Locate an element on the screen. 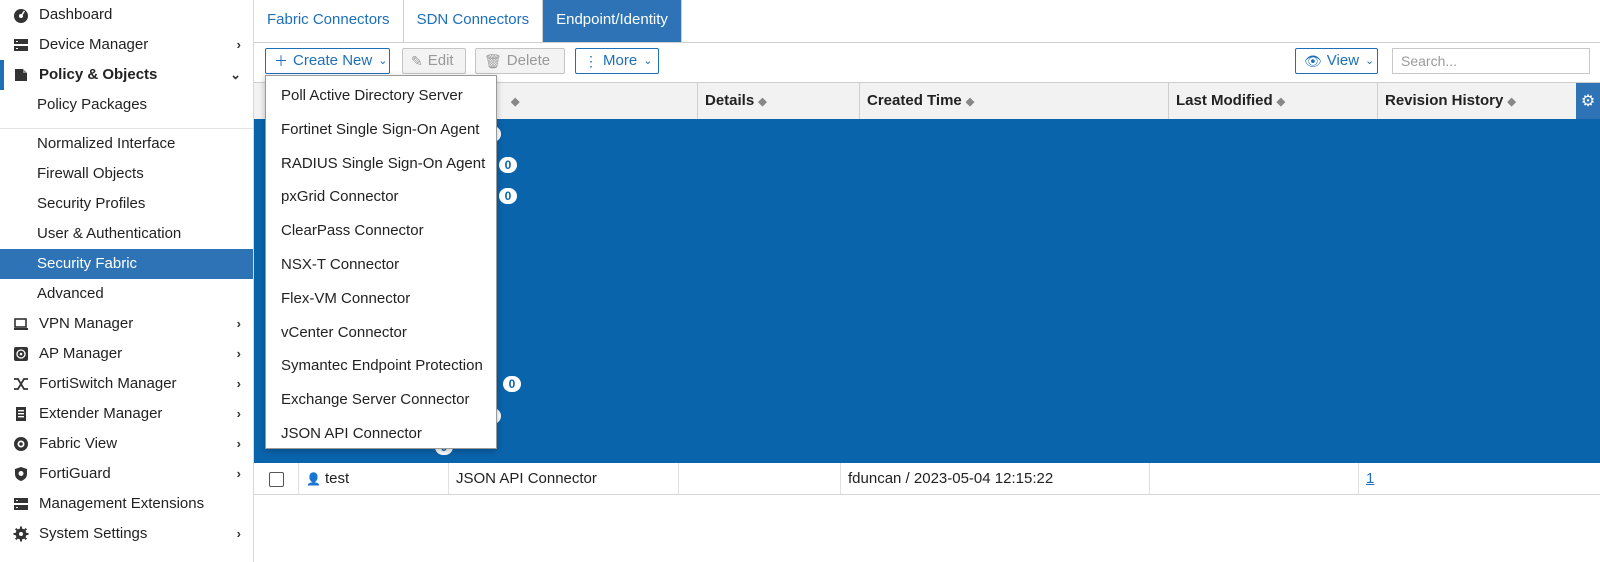 The image size is (1600, 562). sidebar-item-management-extensions: Management Extensions is located at coordinates (126, 504).